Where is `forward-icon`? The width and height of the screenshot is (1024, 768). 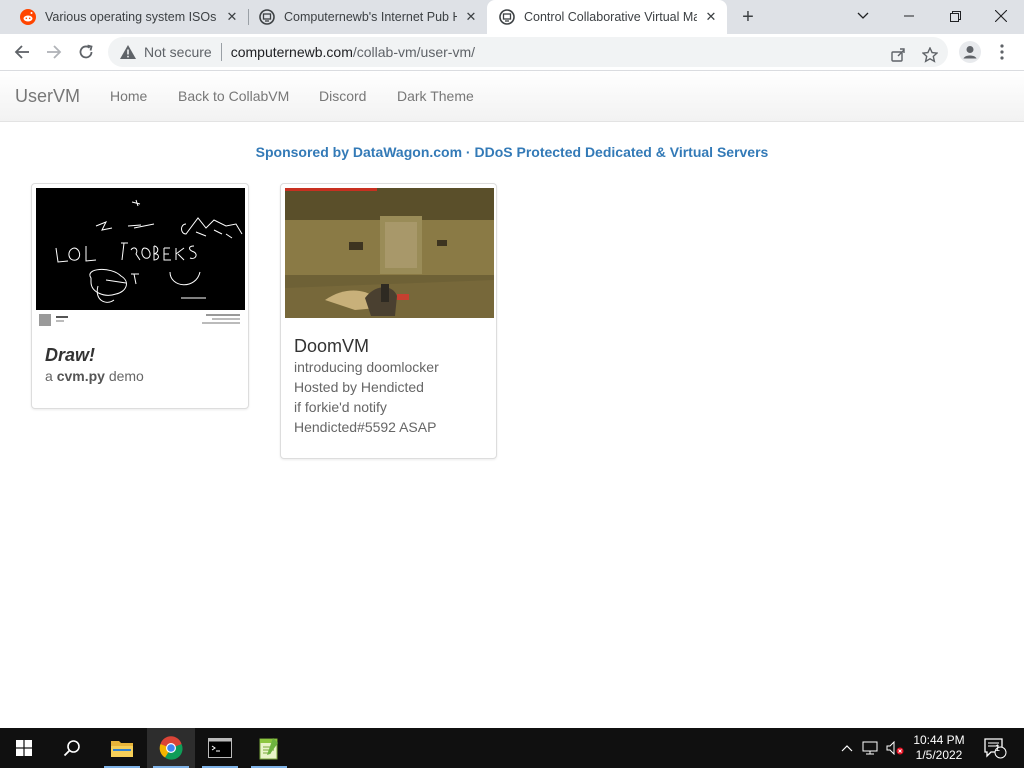
forward-icon is located at coordinates (54, 52).